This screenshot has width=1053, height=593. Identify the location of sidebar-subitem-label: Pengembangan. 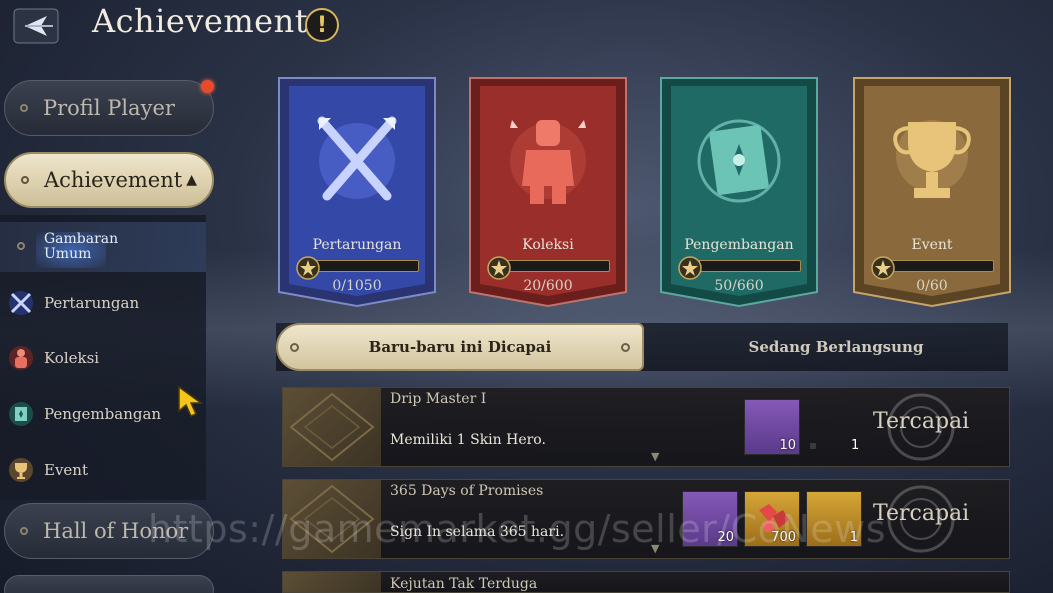
(103, 414).